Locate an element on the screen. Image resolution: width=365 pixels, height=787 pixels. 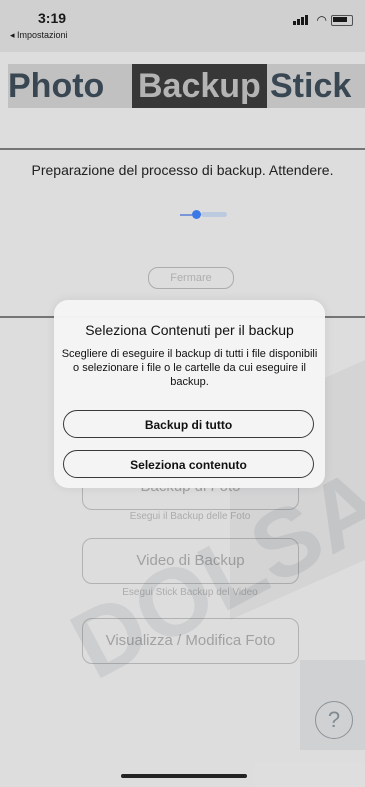
home-indicator is located at coordinates (184, 776).